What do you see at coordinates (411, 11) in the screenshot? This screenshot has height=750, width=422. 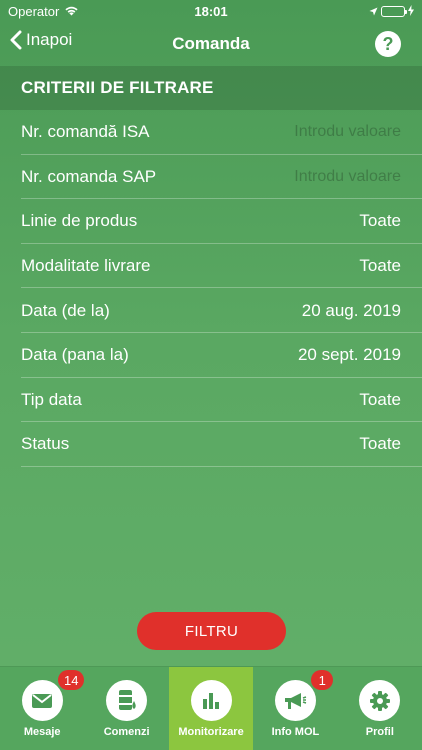 I see `charging-icon` at bounding box center [411, 11].